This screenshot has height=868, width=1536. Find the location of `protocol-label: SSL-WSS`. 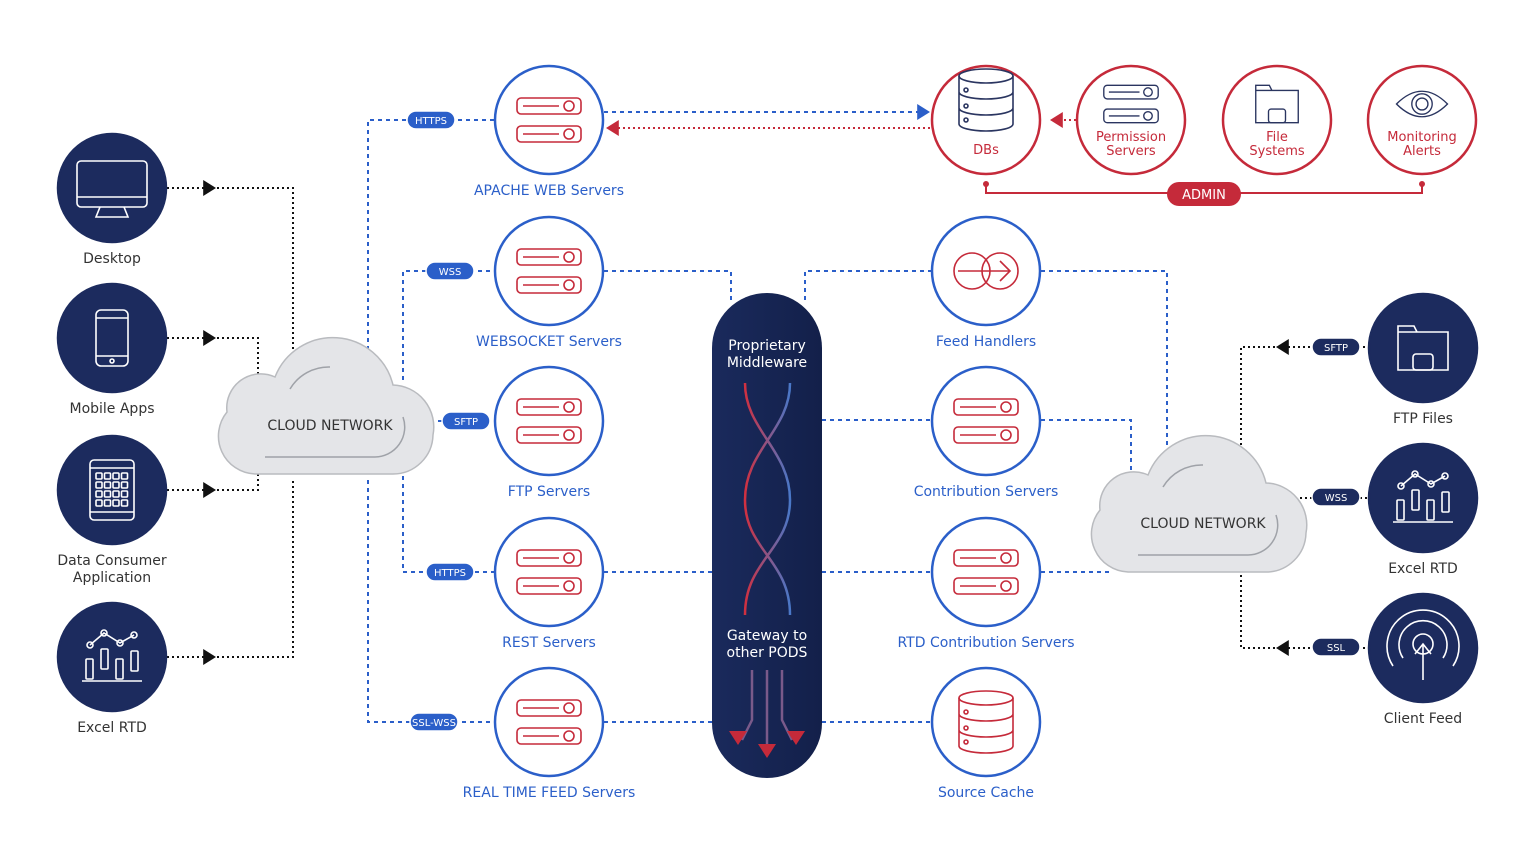

protocol-label: SSL-WSS is located at coordinates (434, 723).